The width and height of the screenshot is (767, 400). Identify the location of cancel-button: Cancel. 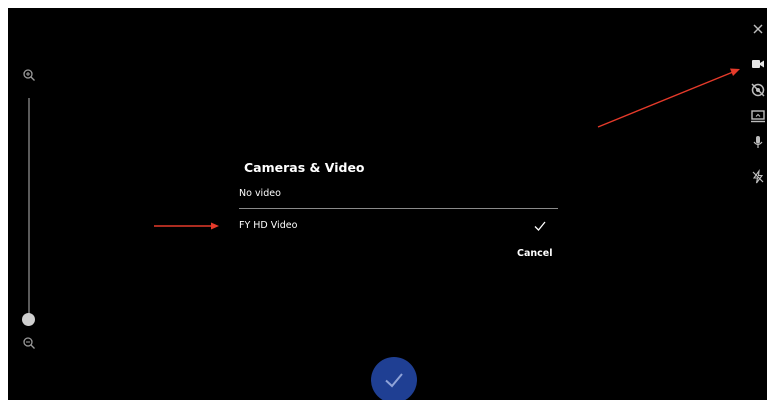
(534, 253).